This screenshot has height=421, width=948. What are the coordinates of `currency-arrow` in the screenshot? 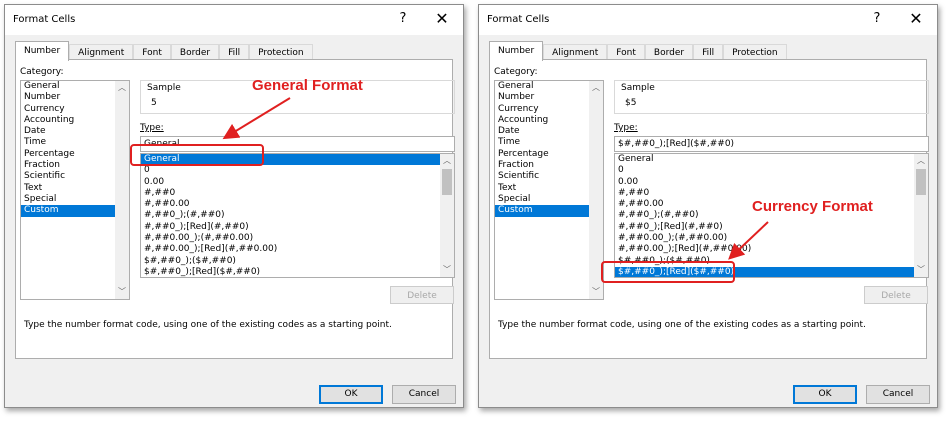 It's located at (748, 240).